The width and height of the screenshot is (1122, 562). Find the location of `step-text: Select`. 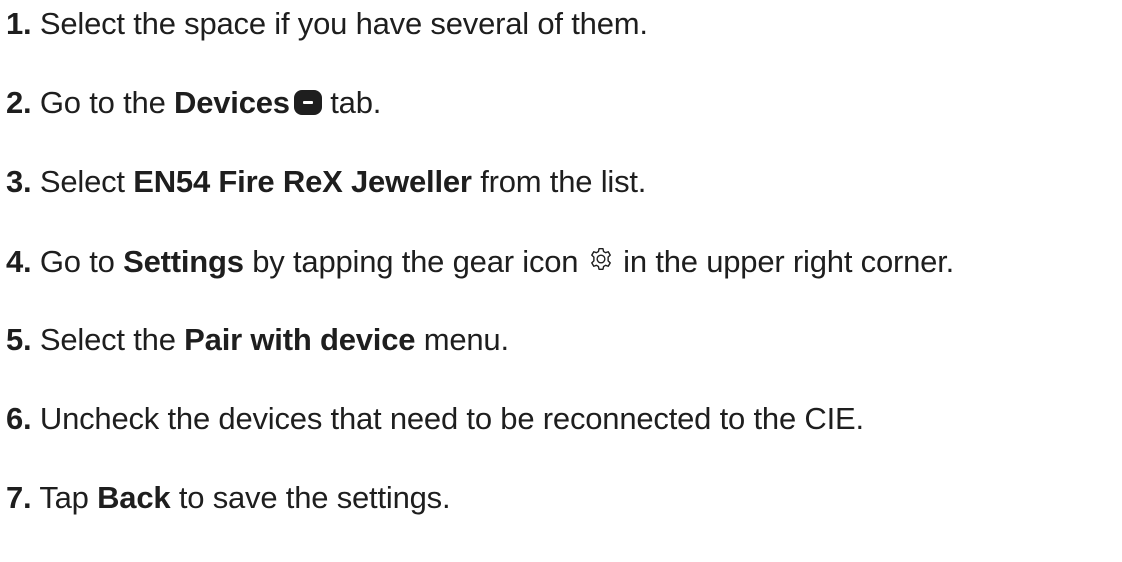

step-text: Select is located at coordinates (82, 181).